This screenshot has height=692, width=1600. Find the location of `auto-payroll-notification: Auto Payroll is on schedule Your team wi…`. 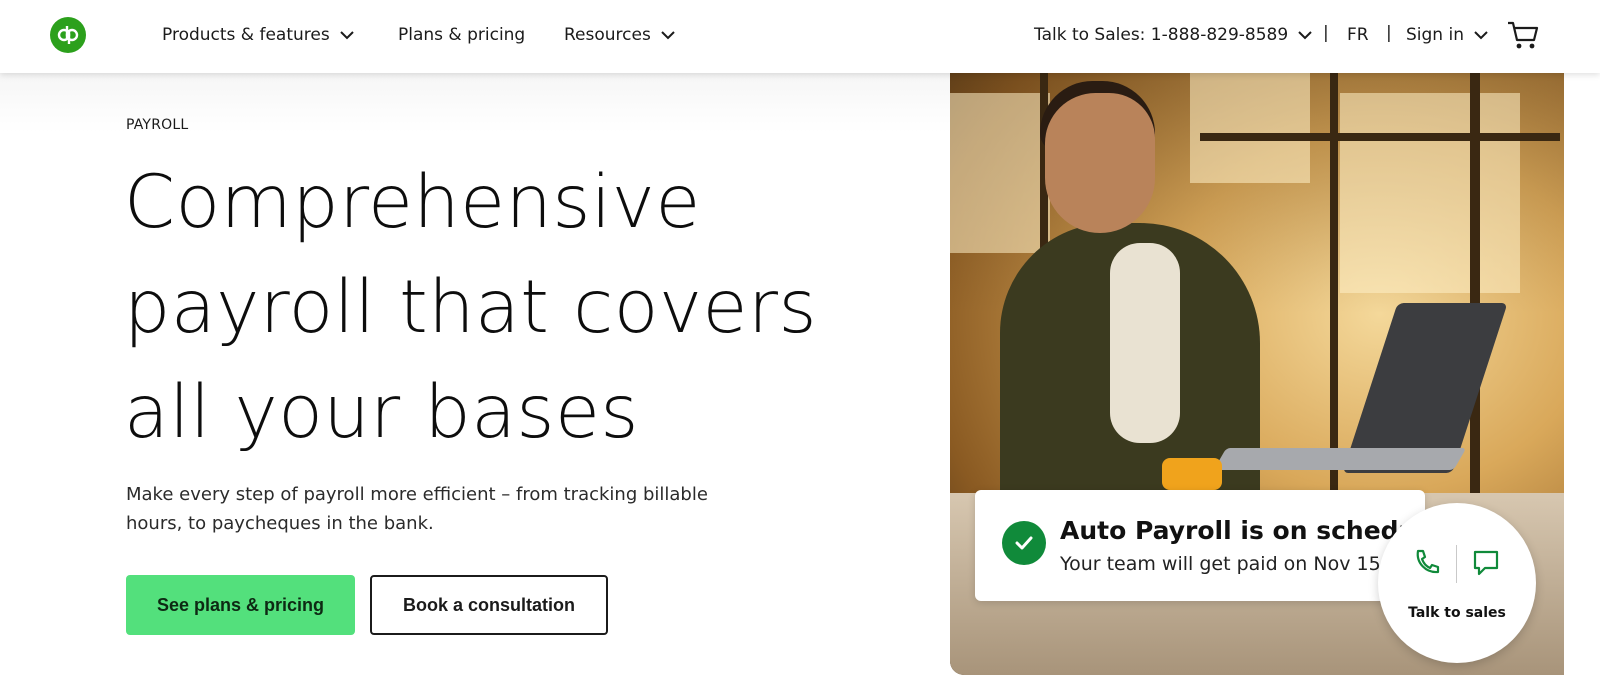

auto-payroll-notification: Auto Payroll is on schedule Your team wi… is located at coordinates (1208, 545).